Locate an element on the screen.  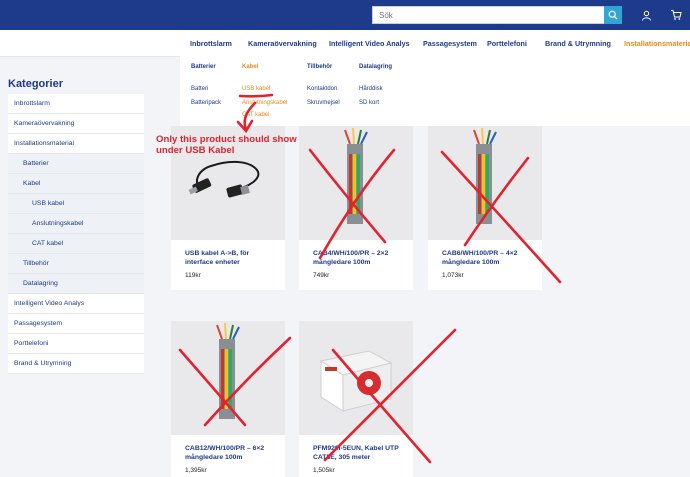
search-button is located at coordinates (613, 15).